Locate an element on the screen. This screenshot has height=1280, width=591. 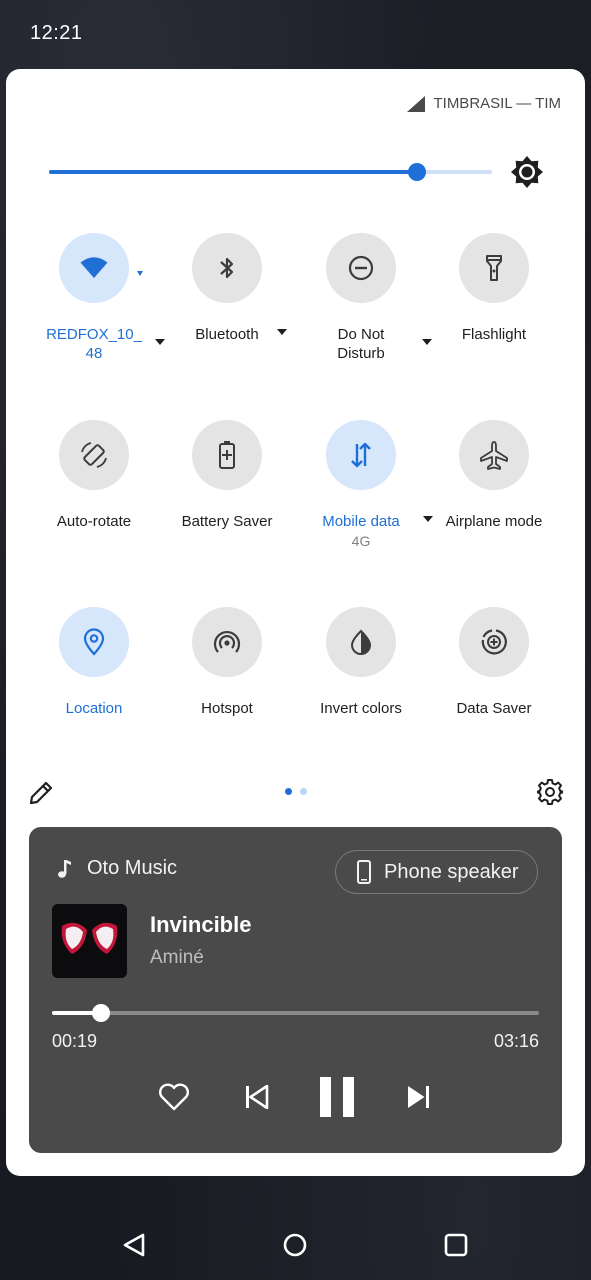
tile-hotspot-button is located at coordinates (227, 642).